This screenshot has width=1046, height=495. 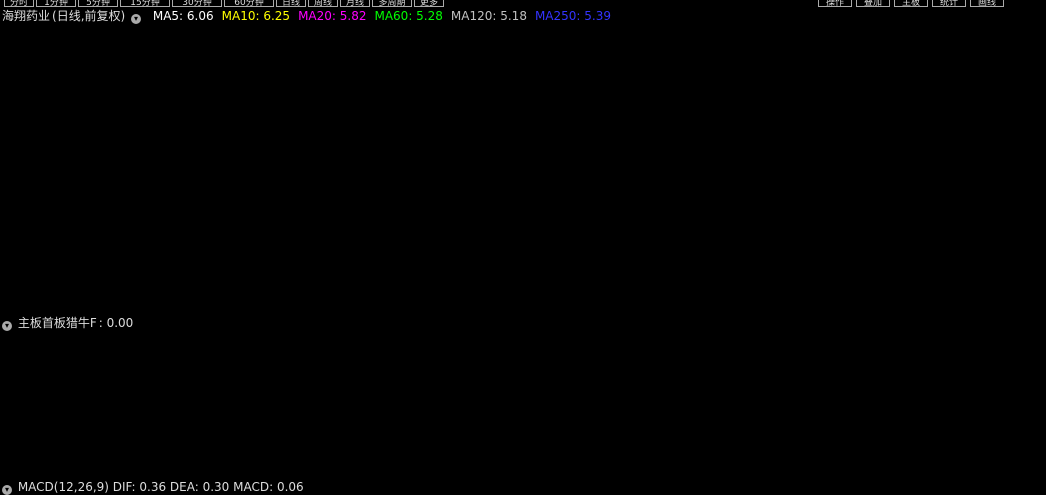 I want to click on ma-legend-2: MA20: 5.82, so click(x=332, y=16).